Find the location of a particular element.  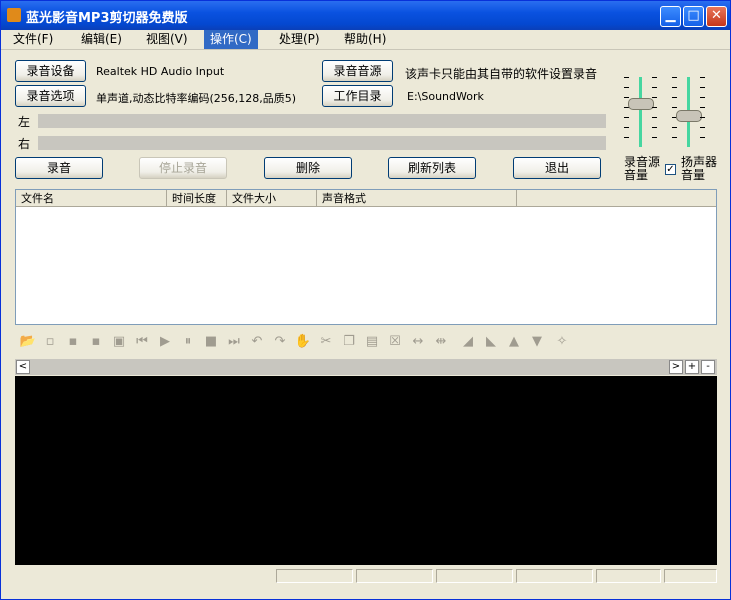

scroll-left-button: < is located at coordinates (23, 367).